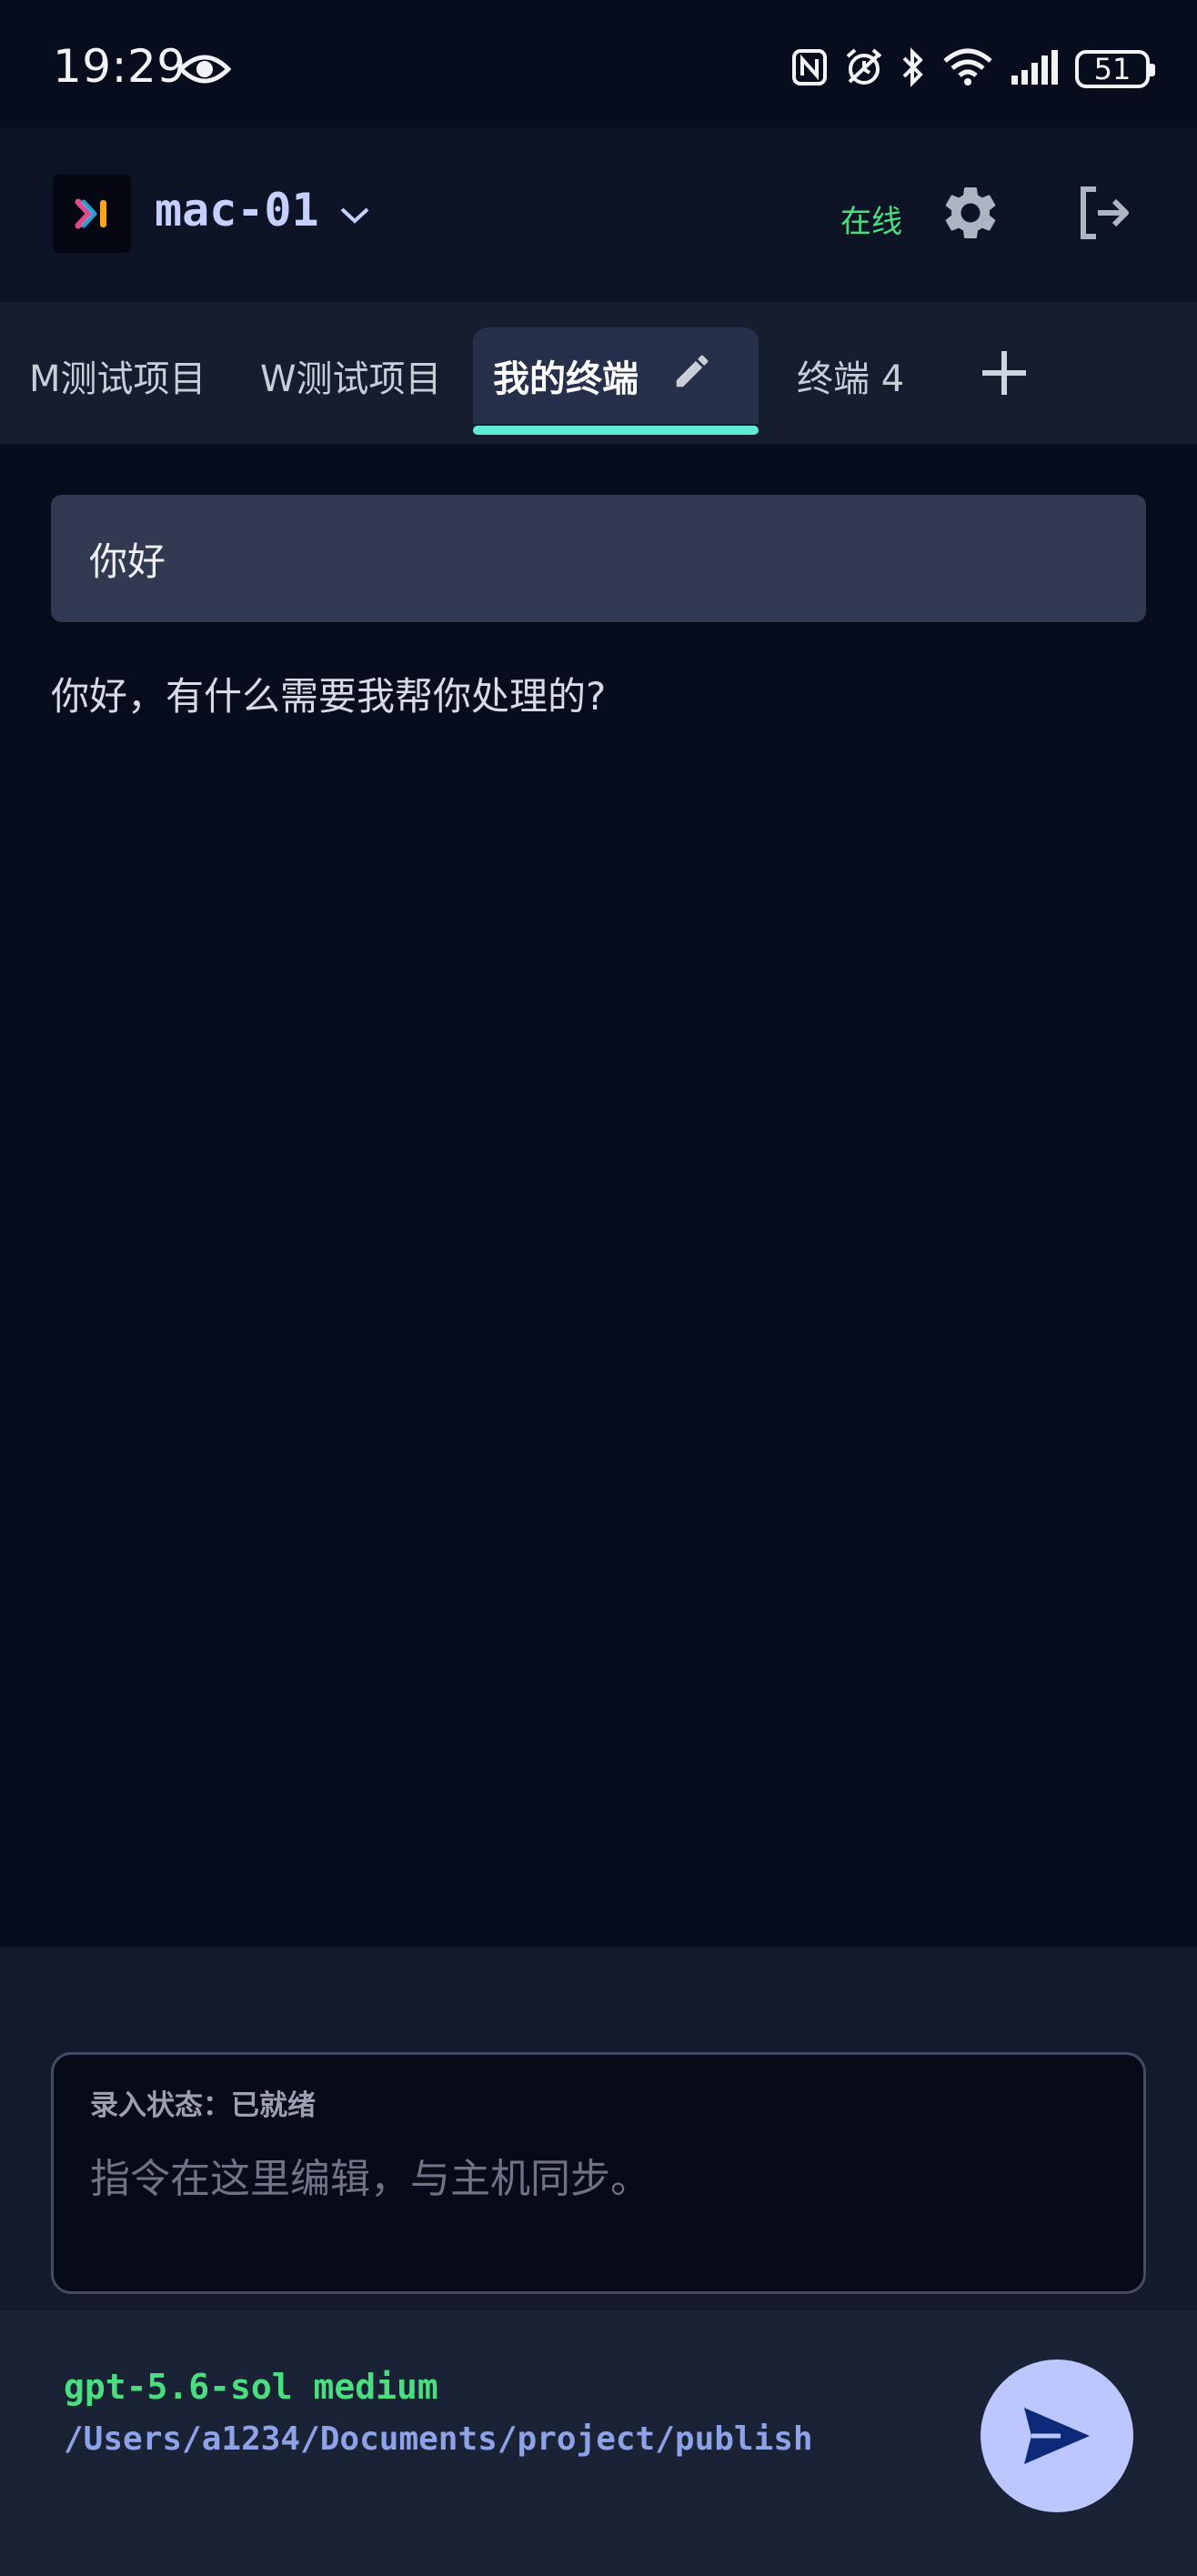 The height and width of the screenshot is (2576, 1197). I want to click on app-header: mac-01 在线, so click(598, 214).